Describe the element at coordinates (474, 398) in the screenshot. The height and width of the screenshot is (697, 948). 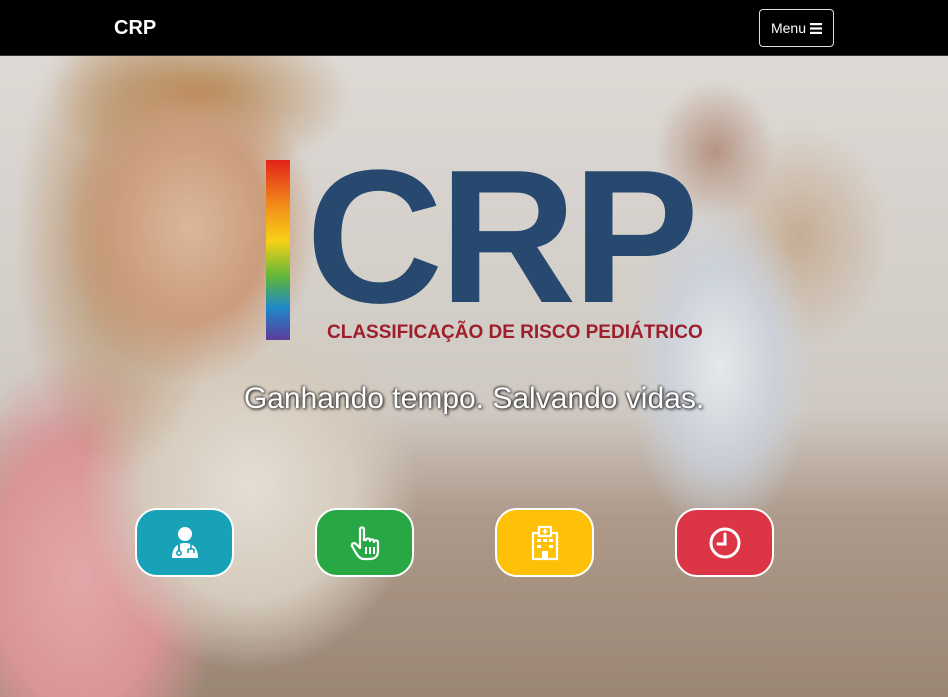
I see `hero-tagline: Ganhando tempo. Salvando vidas.` at that location.